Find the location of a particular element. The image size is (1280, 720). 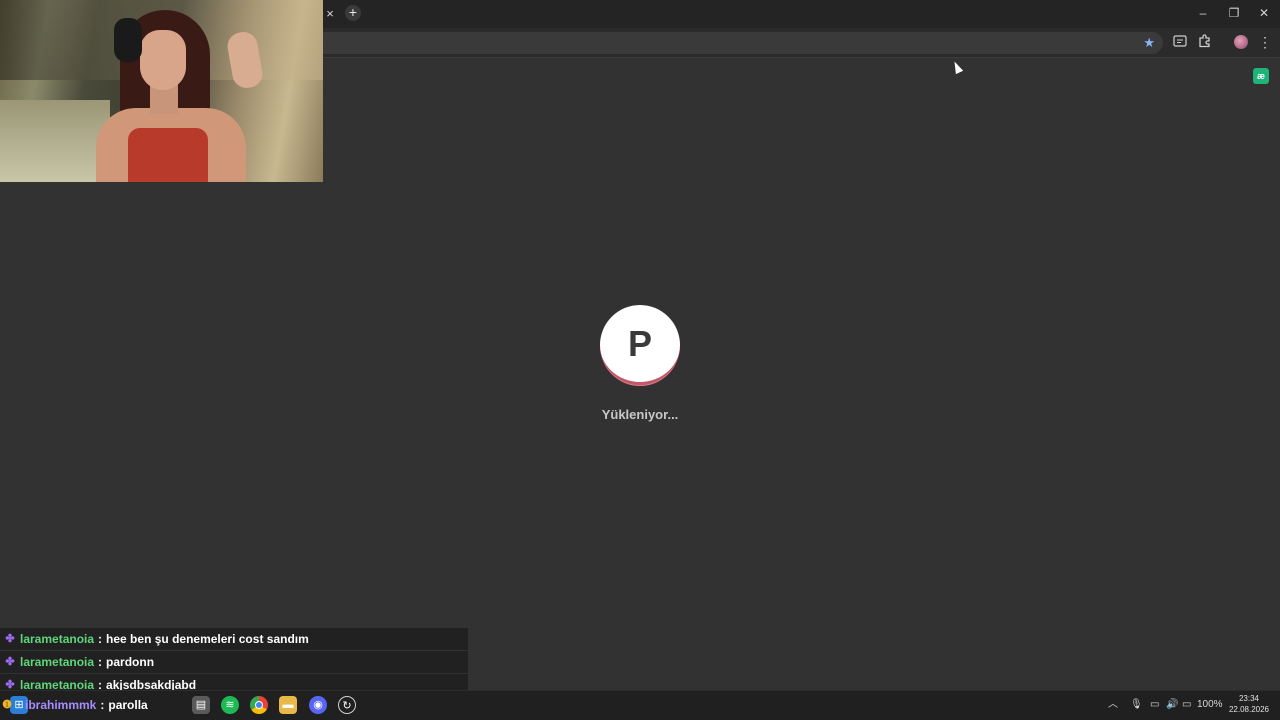

loader-letter: P is located at coordinates (639, 343).